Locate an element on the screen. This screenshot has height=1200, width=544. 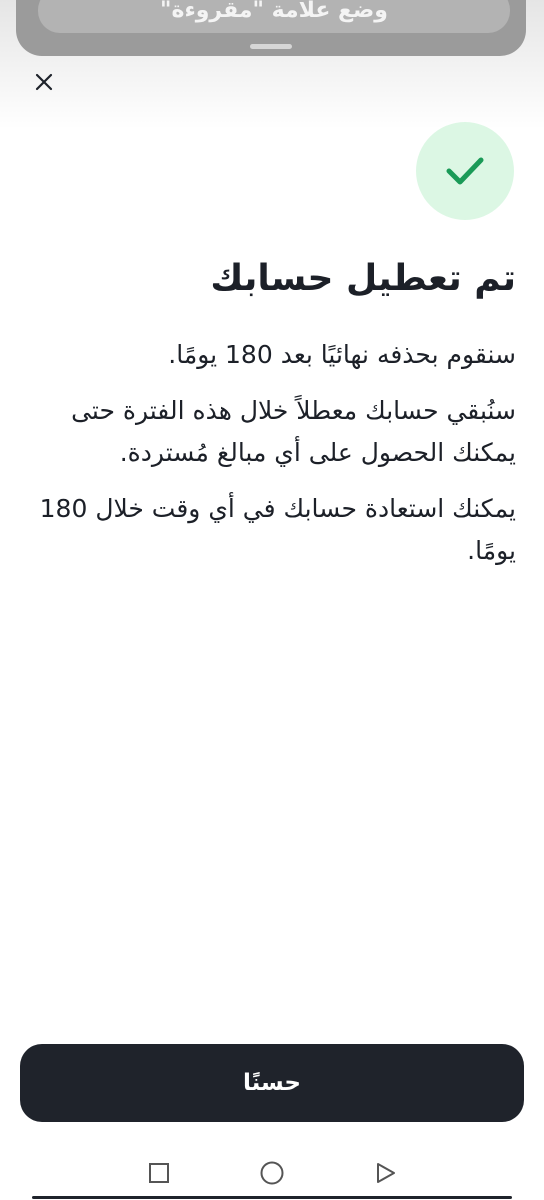
system-nav-bar is located at coordinates (272, 1170).